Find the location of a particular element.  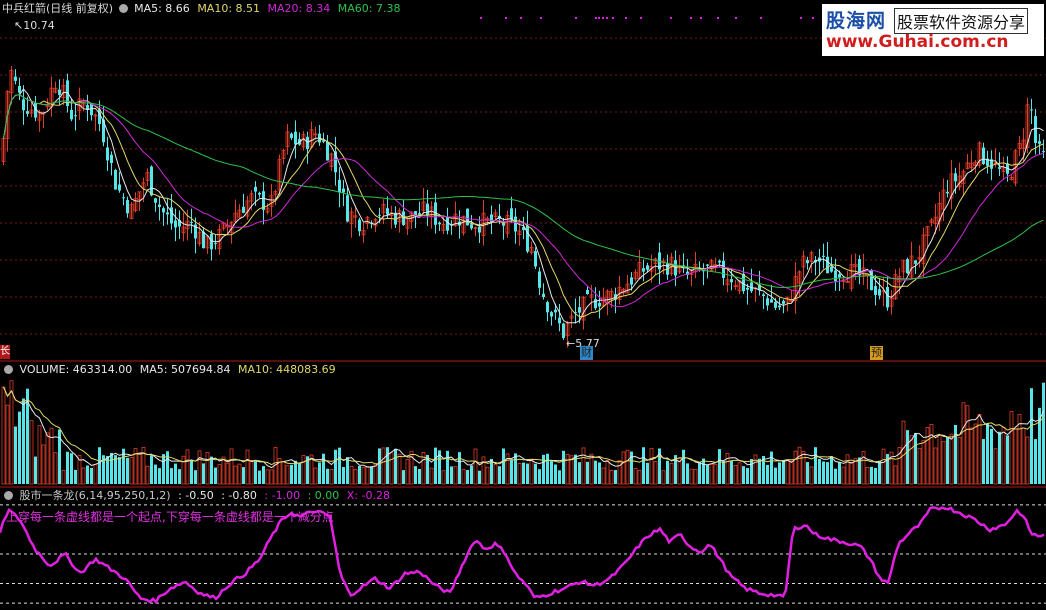

watermark-logo: 股海网 股票软件资源分享 www.Guhai.com.cn is located at coordinates (933, 30).